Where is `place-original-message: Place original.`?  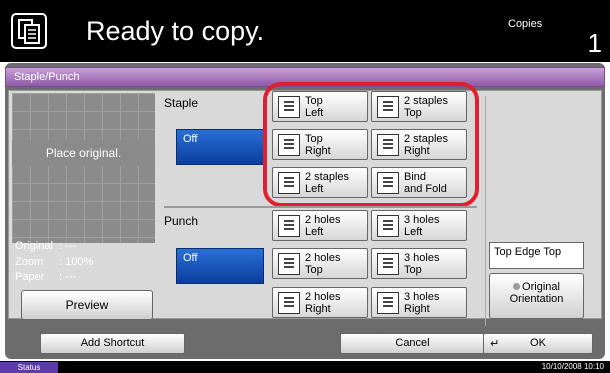
place-original-message: Place original. is located at coordinates (83, 153).